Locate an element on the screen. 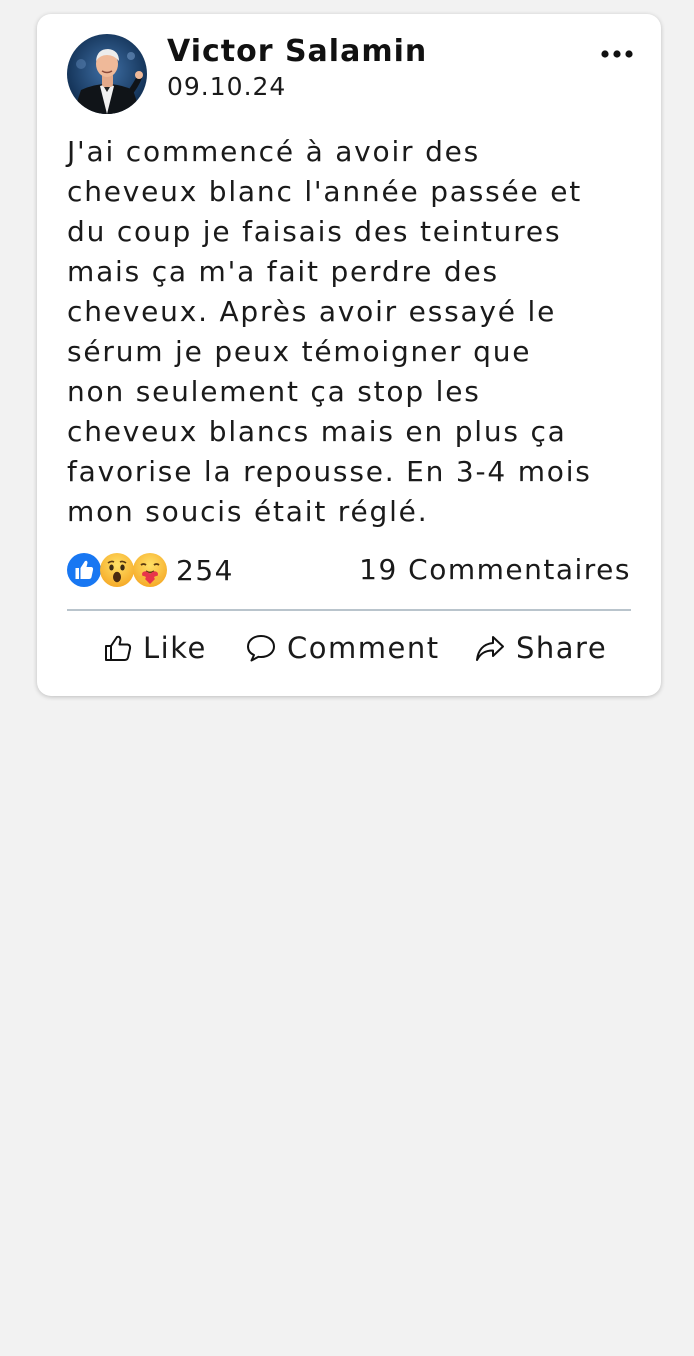  speech-bubble-icon is located at coordinates (261, 648).